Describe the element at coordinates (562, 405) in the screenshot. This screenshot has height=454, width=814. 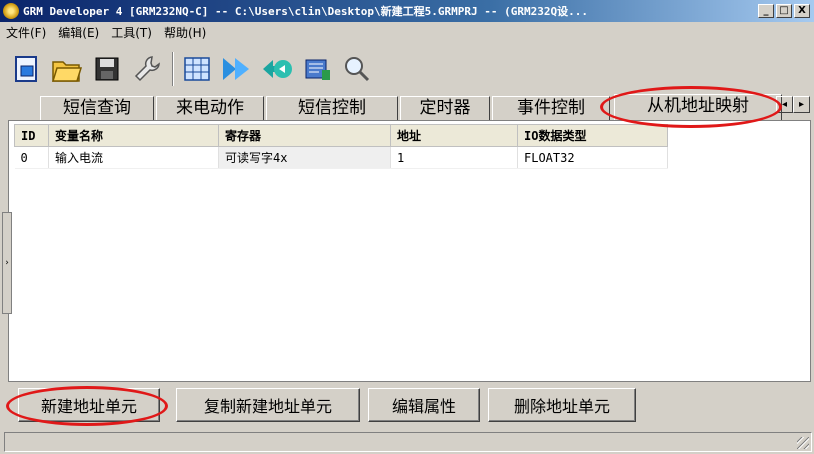
I see `delete-address-unit-button: 删除地址单元` at that location.